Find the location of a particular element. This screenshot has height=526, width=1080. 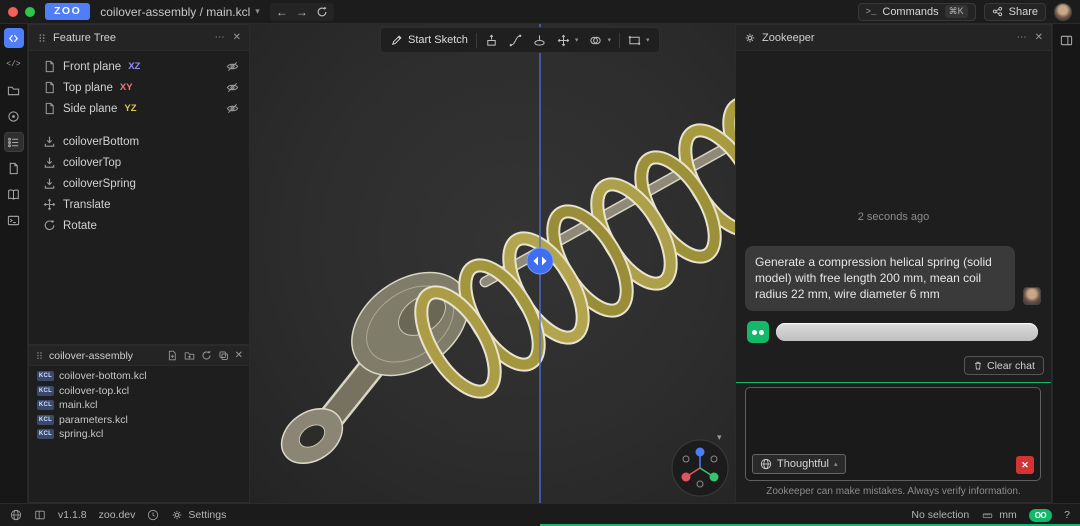

feature-tree-title: Feature Tree is located at coordinates (84, 37).